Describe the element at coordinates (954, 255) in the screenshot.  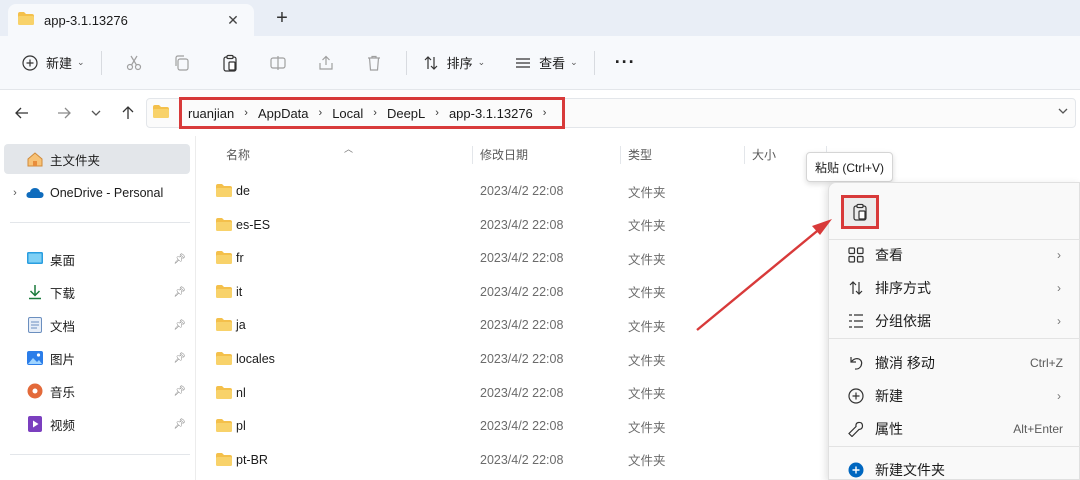
I see `menu-item: 查看 ›` at that location.